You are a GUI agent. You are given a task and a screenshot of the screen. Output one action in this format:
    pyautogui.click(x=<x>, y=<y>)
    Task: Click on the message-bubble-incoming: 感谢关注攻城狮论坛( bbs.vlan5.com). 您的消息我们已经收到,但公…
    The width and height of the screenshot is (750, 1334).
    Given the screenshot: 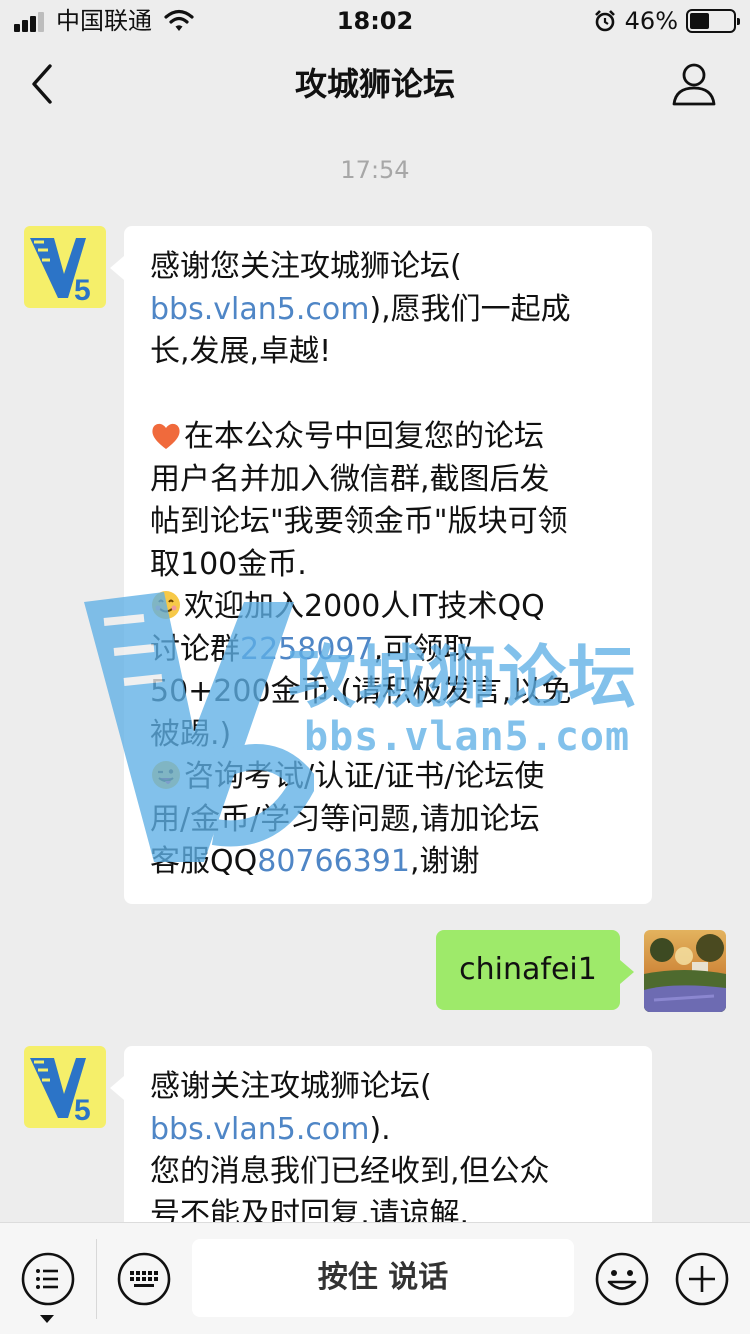 What is the action you would take?
    pyautogui.click(x=381, y=1134)
    